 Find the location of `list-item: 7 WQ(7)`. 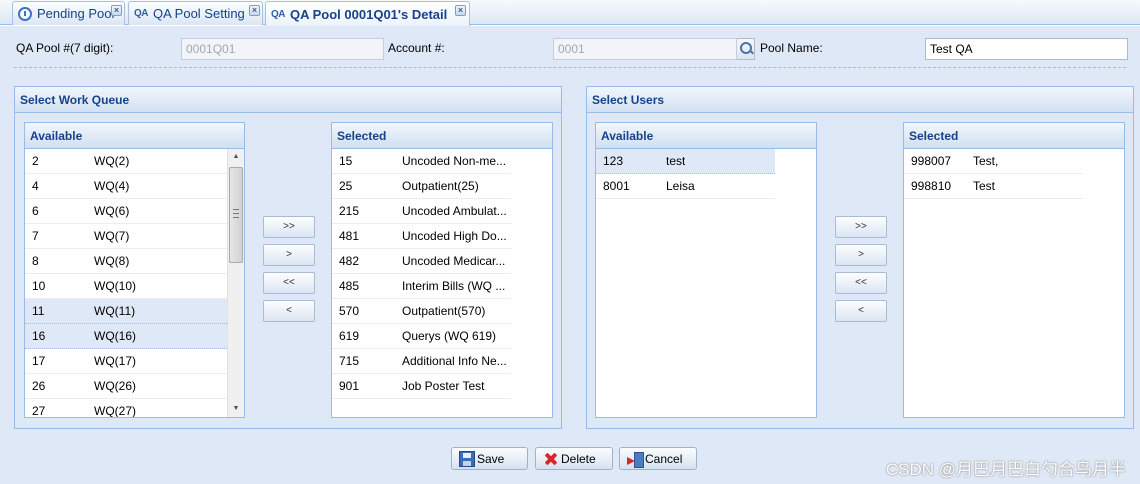

list-item: 7 WQ(7) is located at coordinates (127, 236).